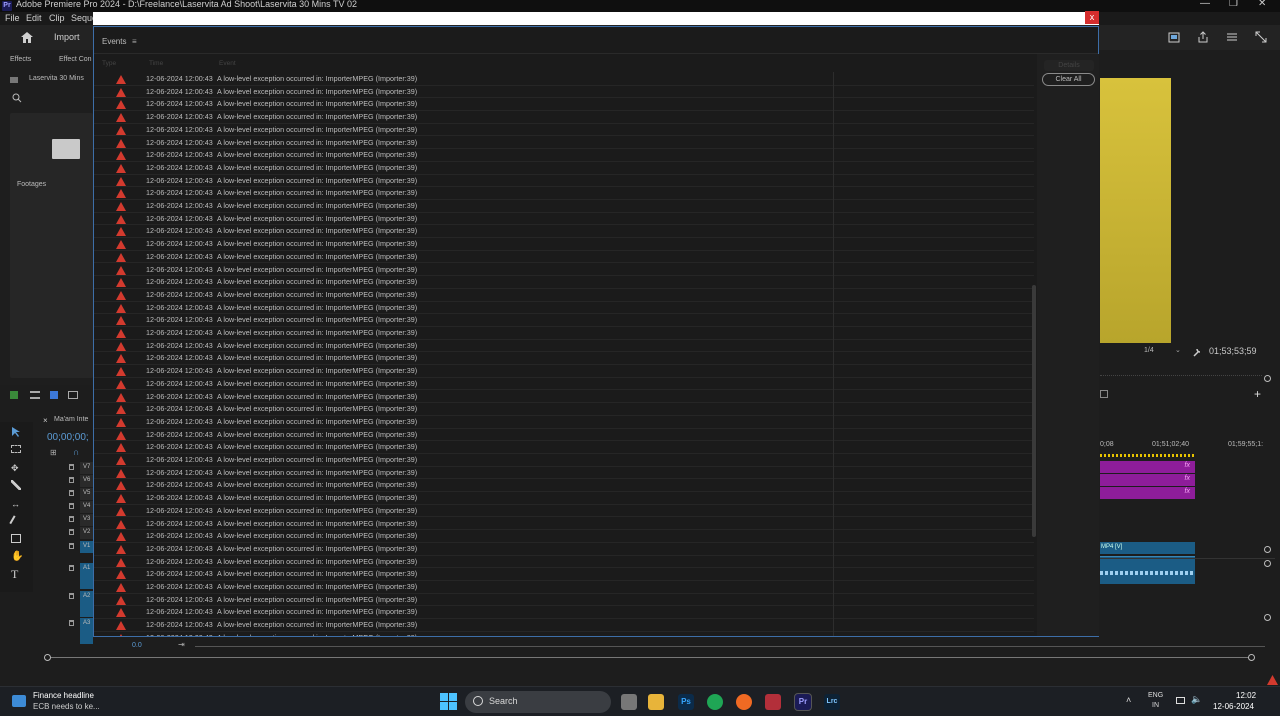  Describe the element at coordinates (71, 419) in the screenshot. I see `sequence-tab: Ma'am Inte` at that location.